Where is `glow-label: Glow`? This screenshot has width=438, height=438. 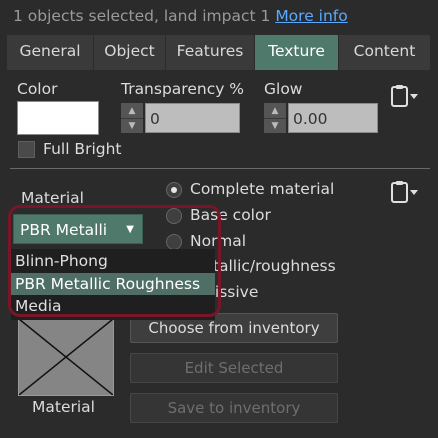 glow-label: Glow is located at coordinates (283, 89).